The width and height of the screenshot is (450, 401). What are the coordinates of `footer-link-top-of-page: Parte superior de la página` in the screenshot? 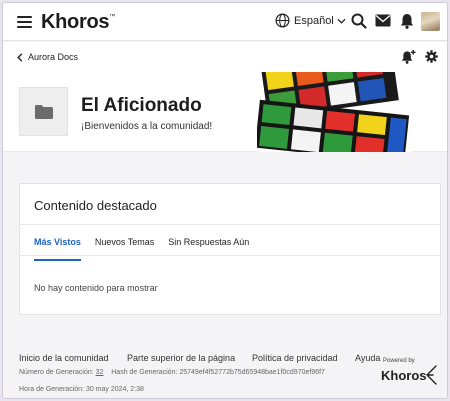 It's located at (181, 358).